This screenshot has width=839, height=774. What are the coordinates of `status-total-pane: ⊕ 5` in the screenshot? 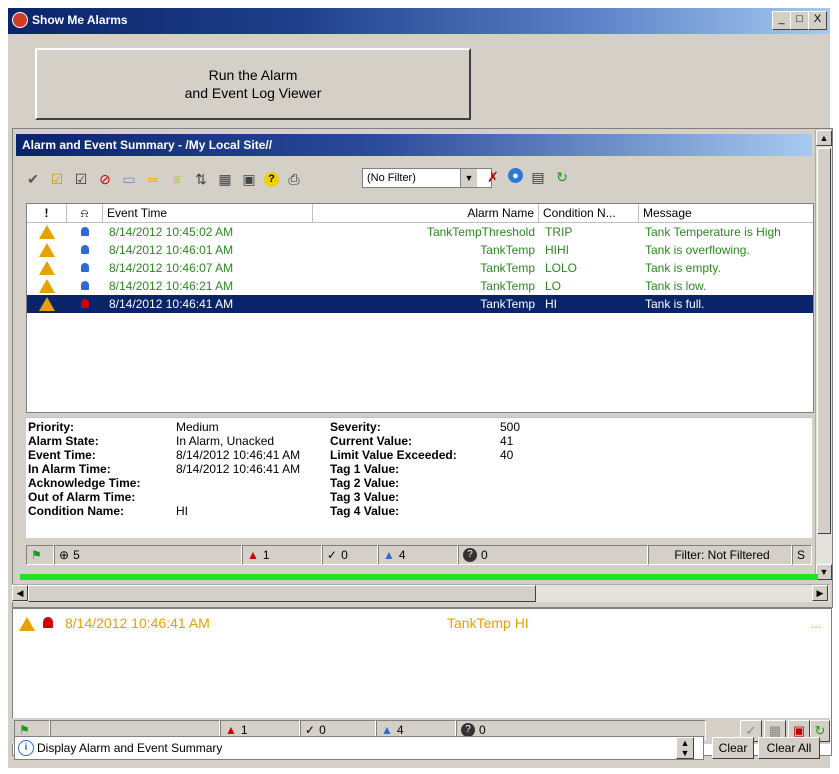 It's located at (148, 555).